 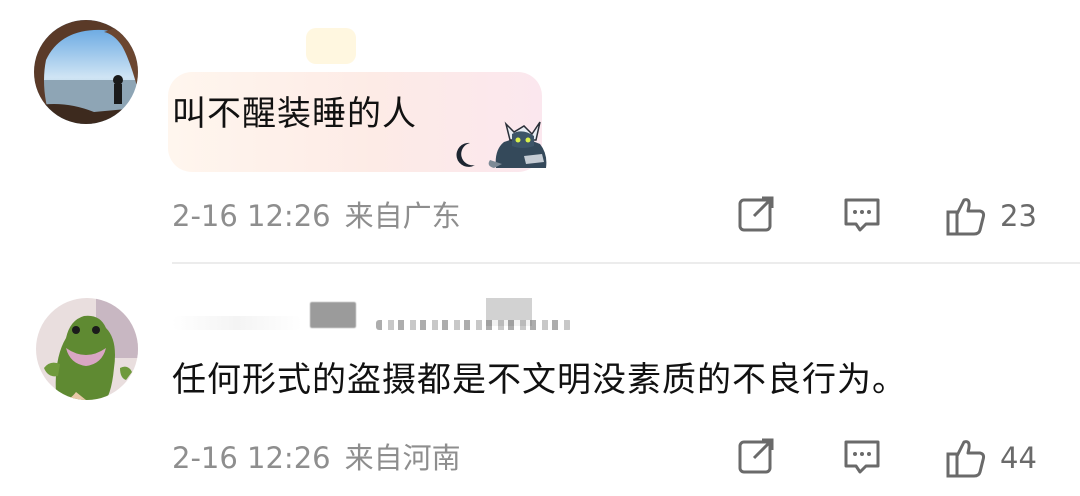 I want to click on comment-location: 来自广东, so click(x=402, y=216).